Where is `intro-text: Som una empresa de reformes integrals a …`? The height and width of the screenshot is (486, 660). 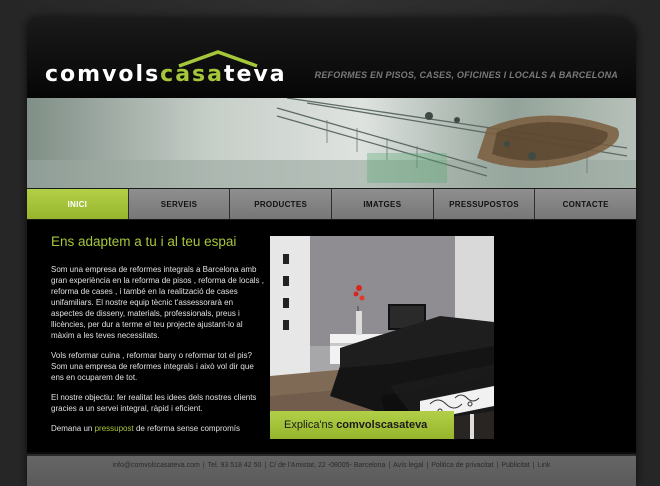 intro-text: Som una empresa de reformes integrals a … is located at coordinates (158, 353).